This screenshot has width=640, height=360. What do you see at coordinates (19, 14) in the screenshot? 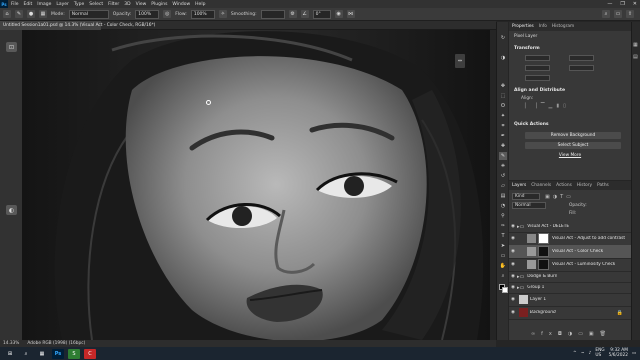
I see `brush-tool-icon: ✎` at bounding box center [19, 14].